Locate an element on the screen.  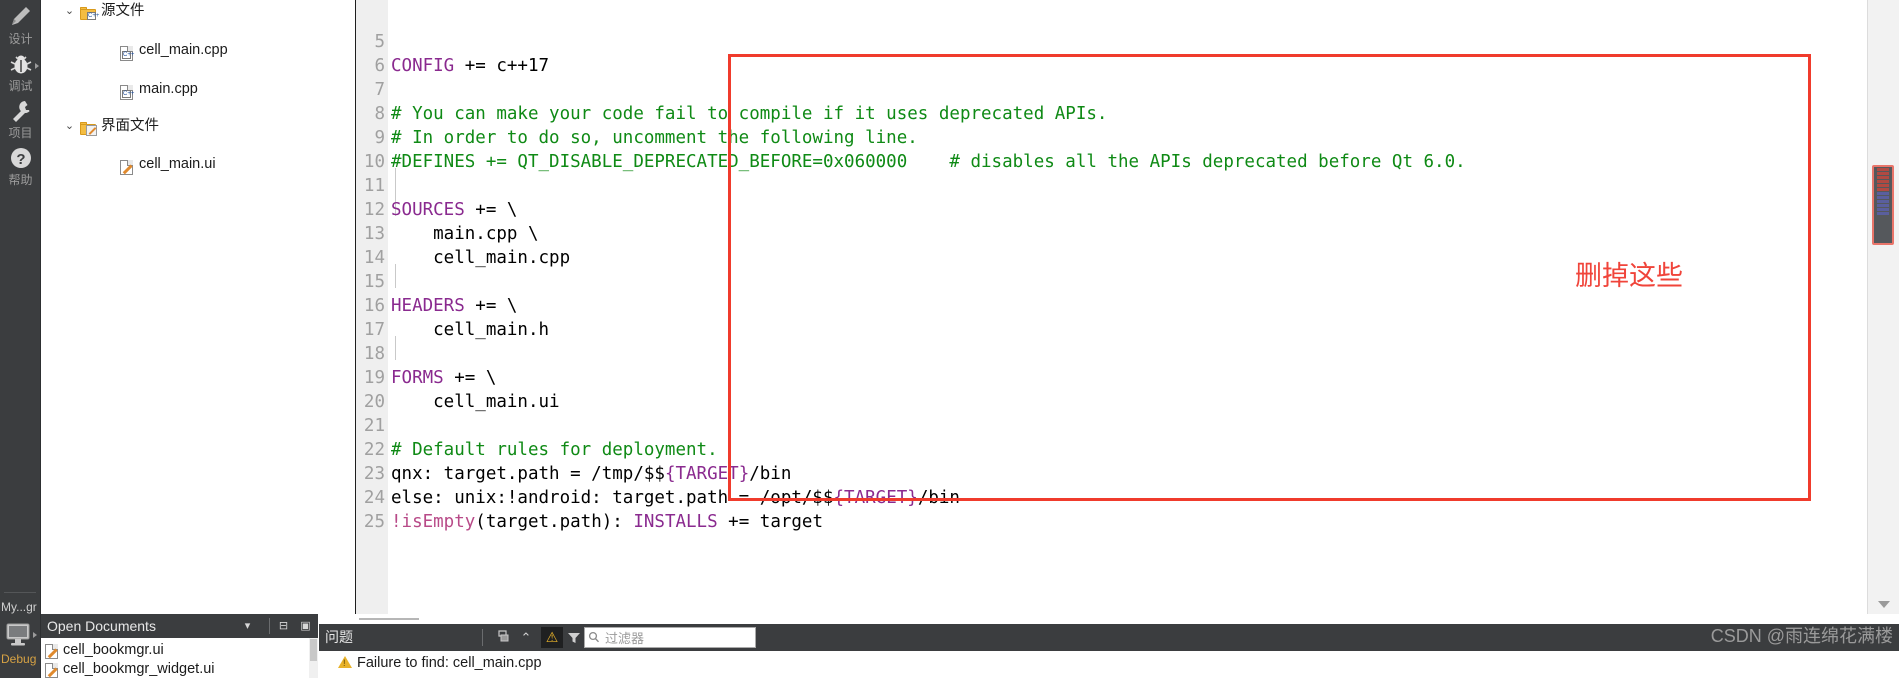
split-editor-icon: ⊟ is located at coordinates (283, 626).